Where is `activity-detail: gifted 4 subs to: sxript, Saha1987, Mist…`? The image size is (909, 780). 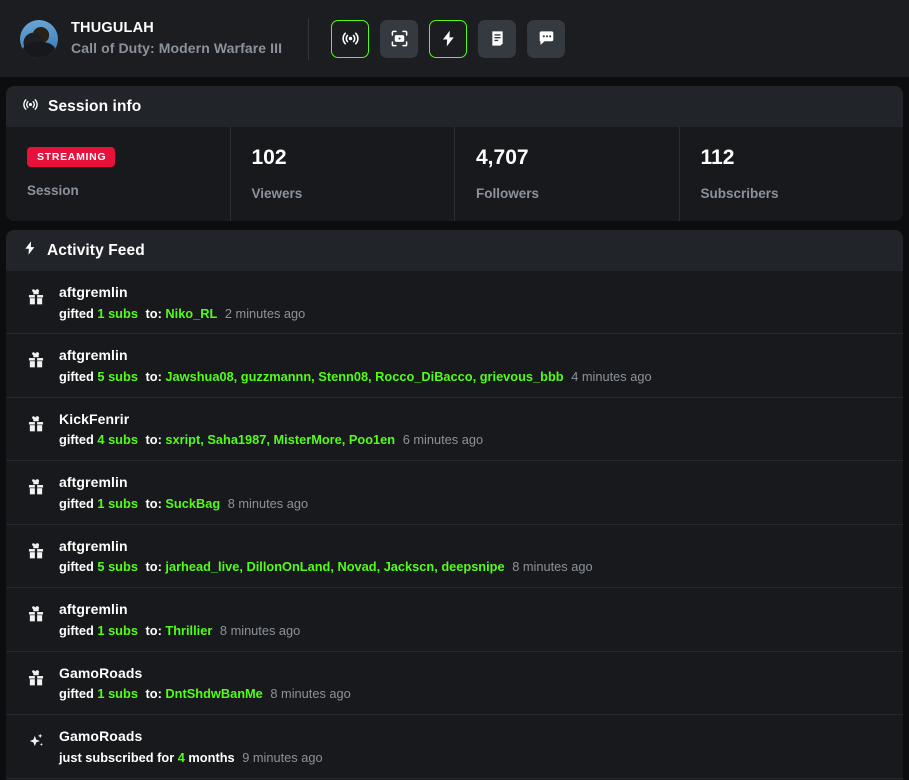
activity-detail: gifted 4 subs to: sxript, Saha1987, Mist… is located at coordinates (271, 440).